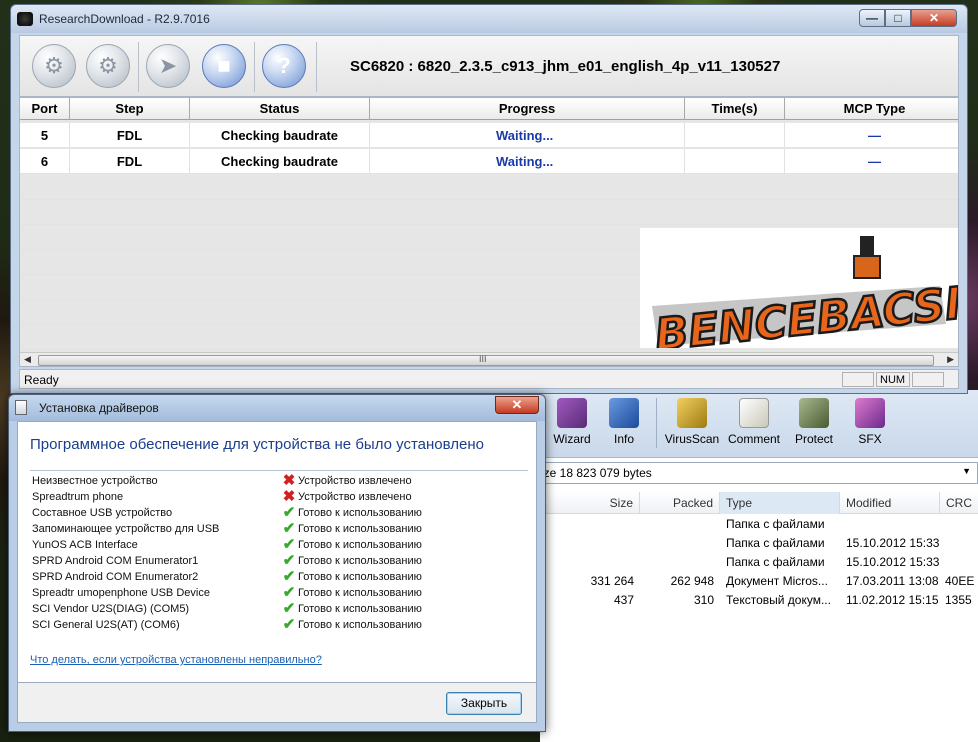 The width and height of the screenshot is (978, 742). What do you see at coordinates (102, 513) in the screenshot?
I see `device-name: Составное USB устройство` at bounding box center [102, 513].